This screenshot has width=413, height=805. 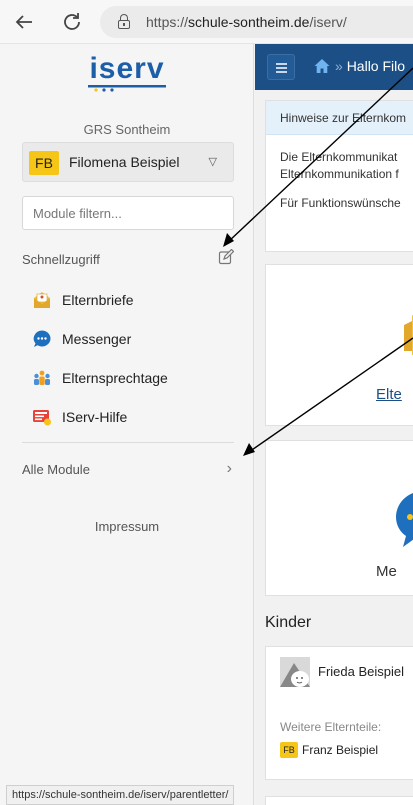 I want to click on more-parents-label: Weitere Elternteile:, so click(x=331, y=727).